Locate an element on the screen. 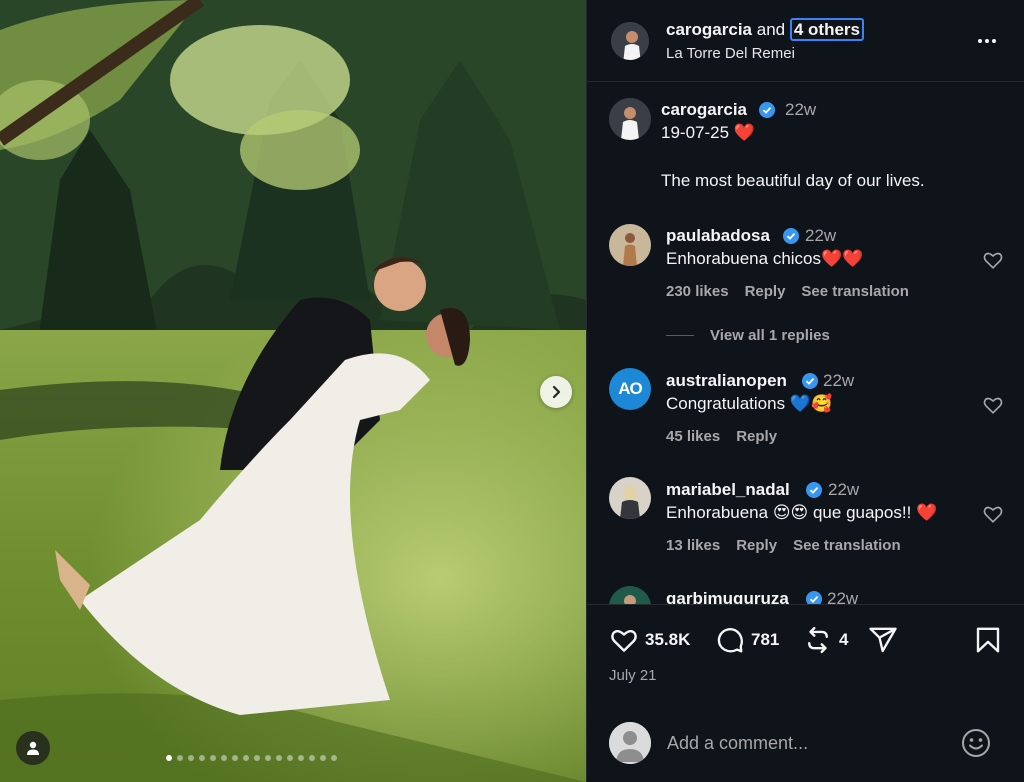  post-date: July 21 is located at coordinates (633, 675).